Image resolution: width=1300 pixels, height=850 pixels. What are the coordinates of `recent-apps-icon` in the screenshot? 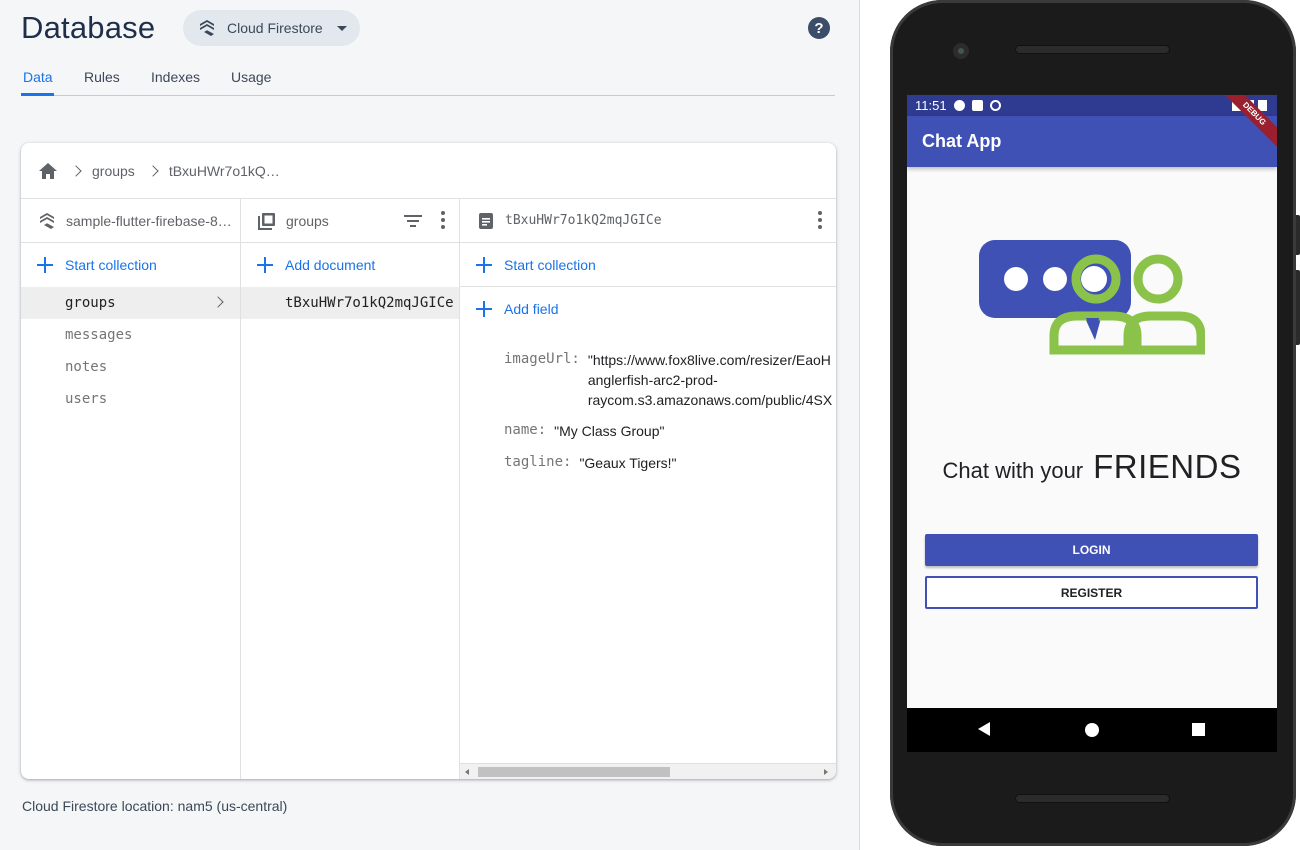 It's located at (1198, 729).